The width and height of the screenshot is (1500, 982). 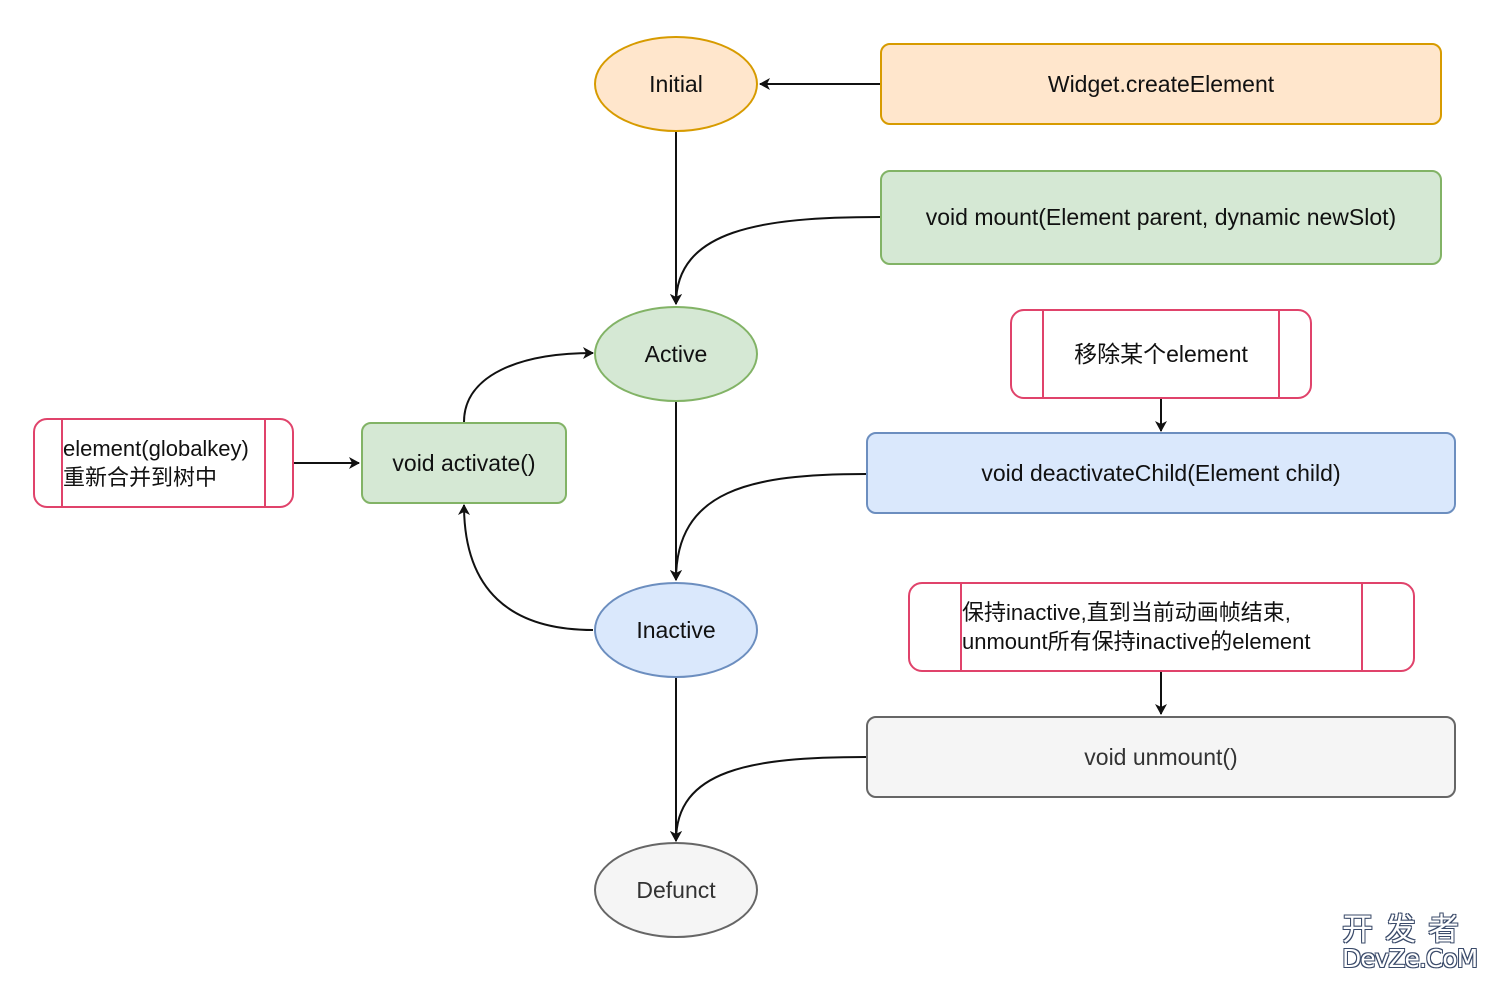 I want to click on method-activate-label: void activate(), so click(x=464, y=462).